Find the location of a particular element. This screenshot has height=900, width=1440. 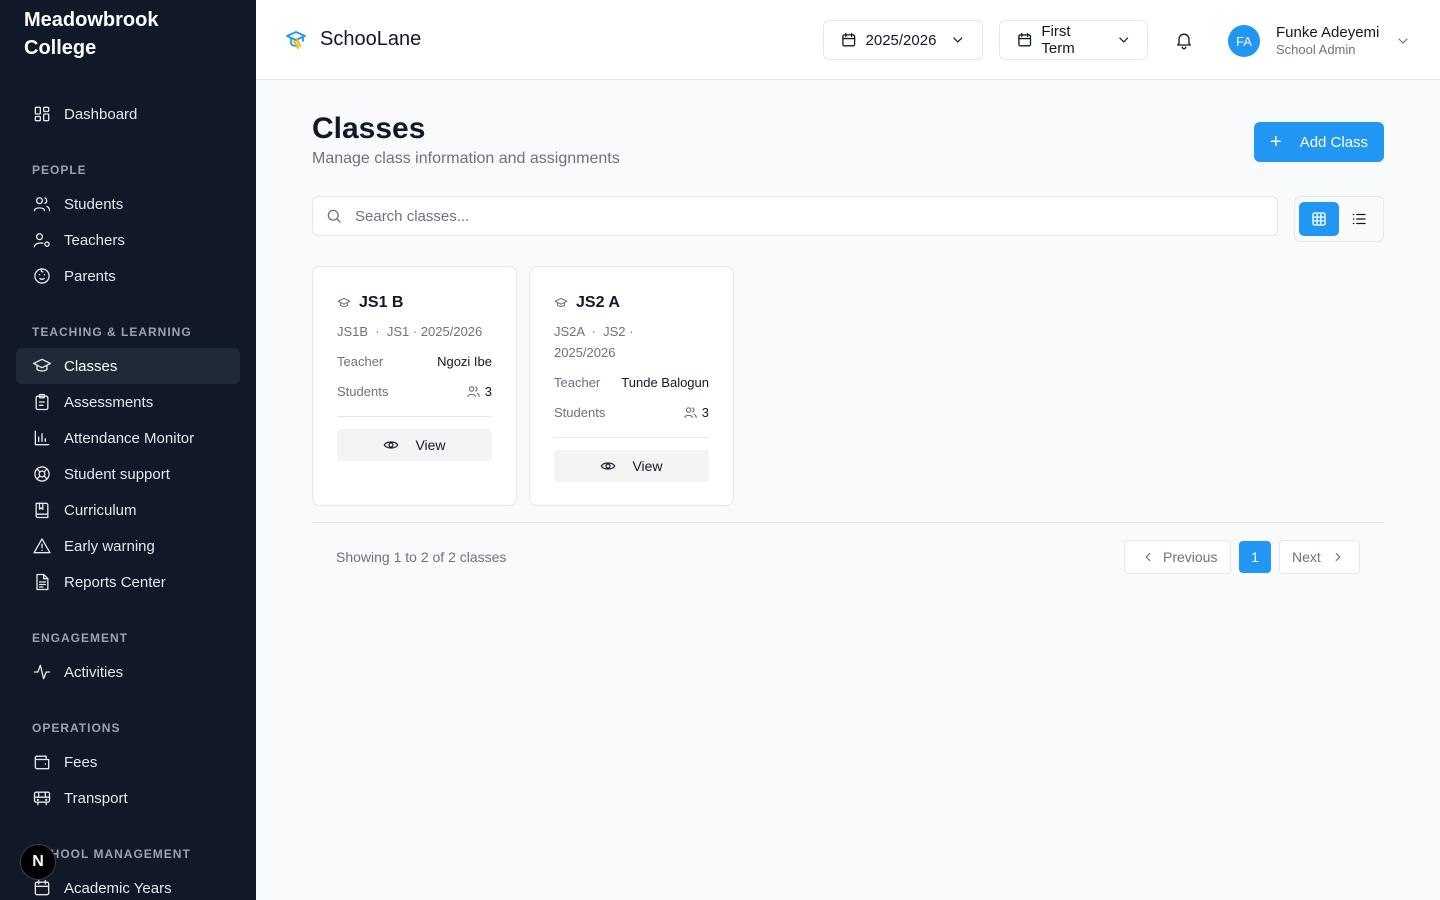

sidebar-item-early-warning: Early warning is located at coordinates (128, 546).